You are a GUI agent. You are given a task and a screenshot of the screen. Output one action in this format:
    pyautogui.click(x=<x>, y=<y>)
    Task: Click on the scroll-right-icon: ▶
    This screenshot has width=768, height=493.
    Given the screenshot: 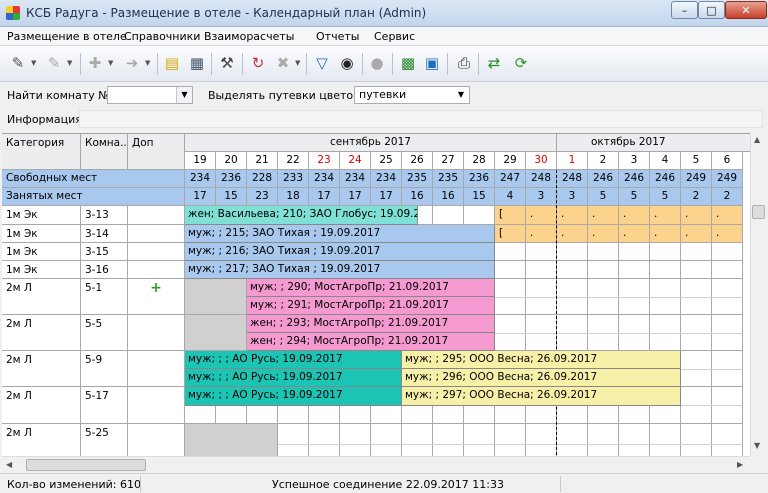 What is the action you would take?
    pyautogui.click(x=740, y=464)
    